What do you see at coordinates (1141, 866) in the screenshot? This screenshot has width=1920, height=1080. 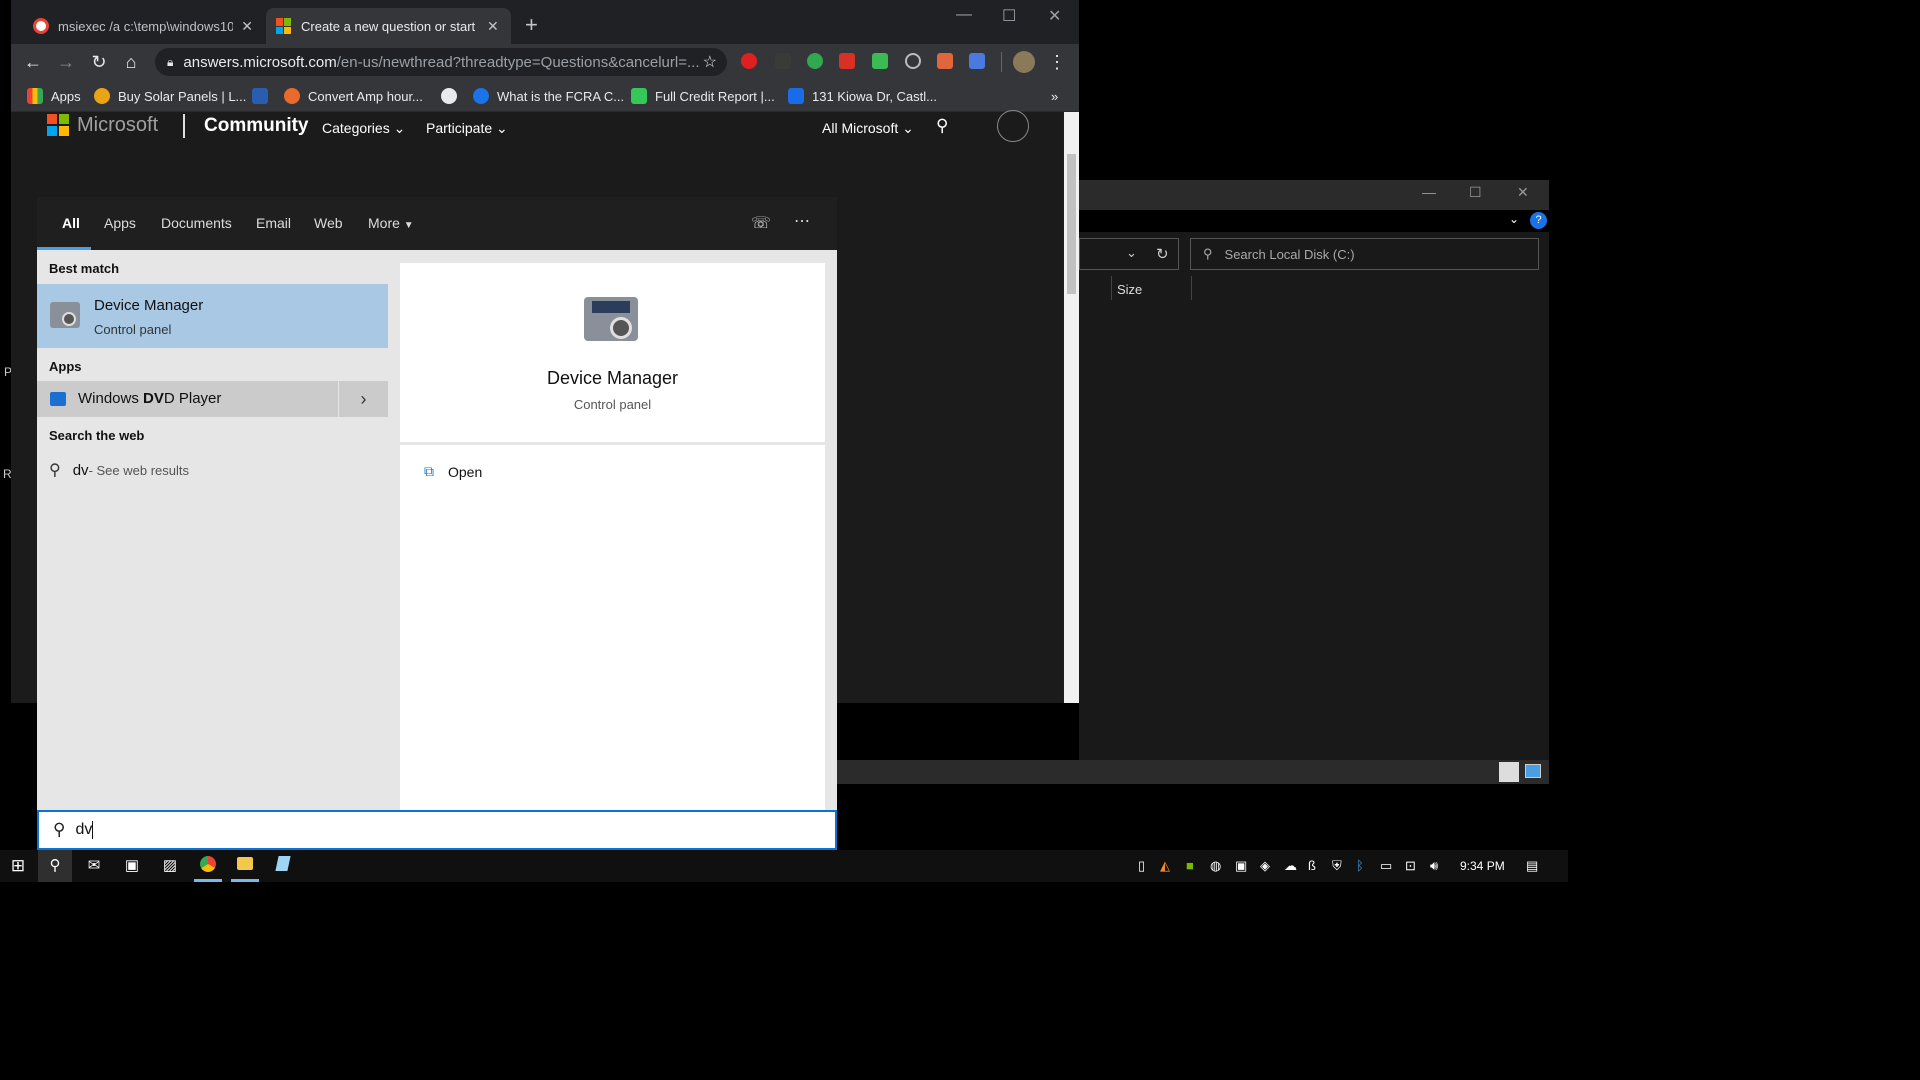 I see `usb-icon: ▯` at bounding box center [1141, 866].